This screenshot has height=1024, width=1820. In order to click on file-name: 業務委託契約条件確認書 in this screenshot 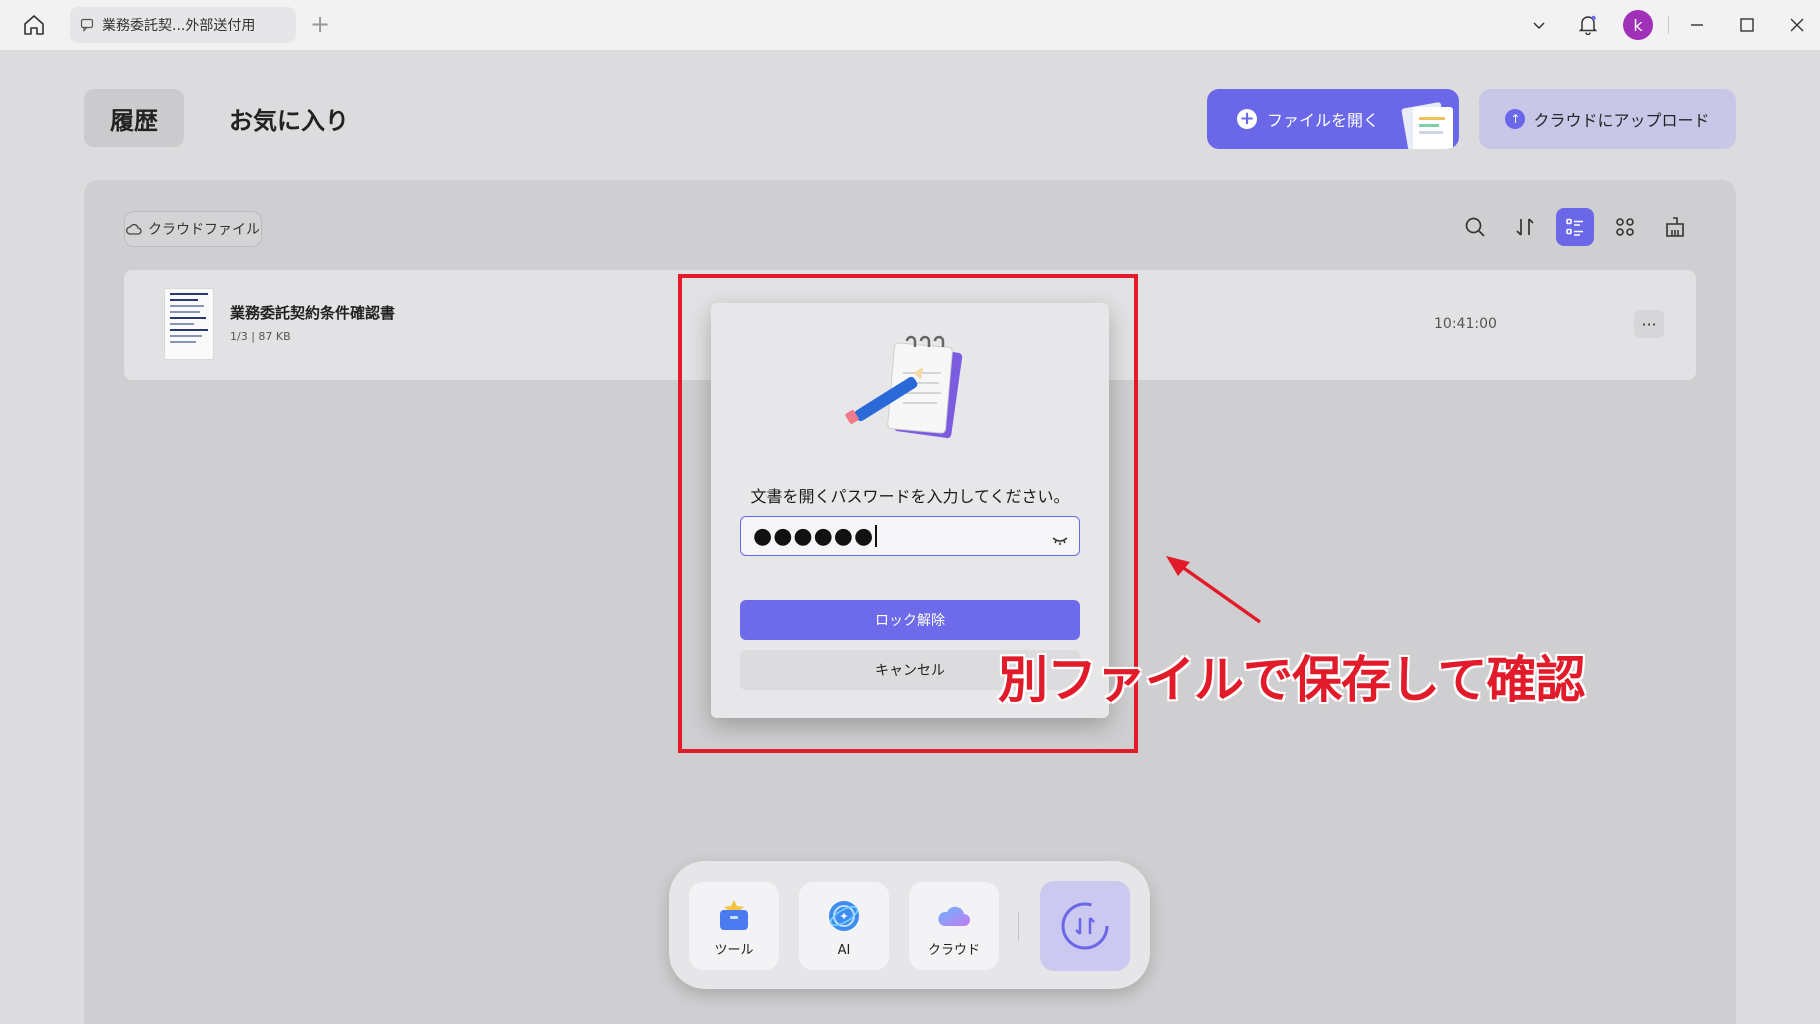, I will do `click(313, 313)`.